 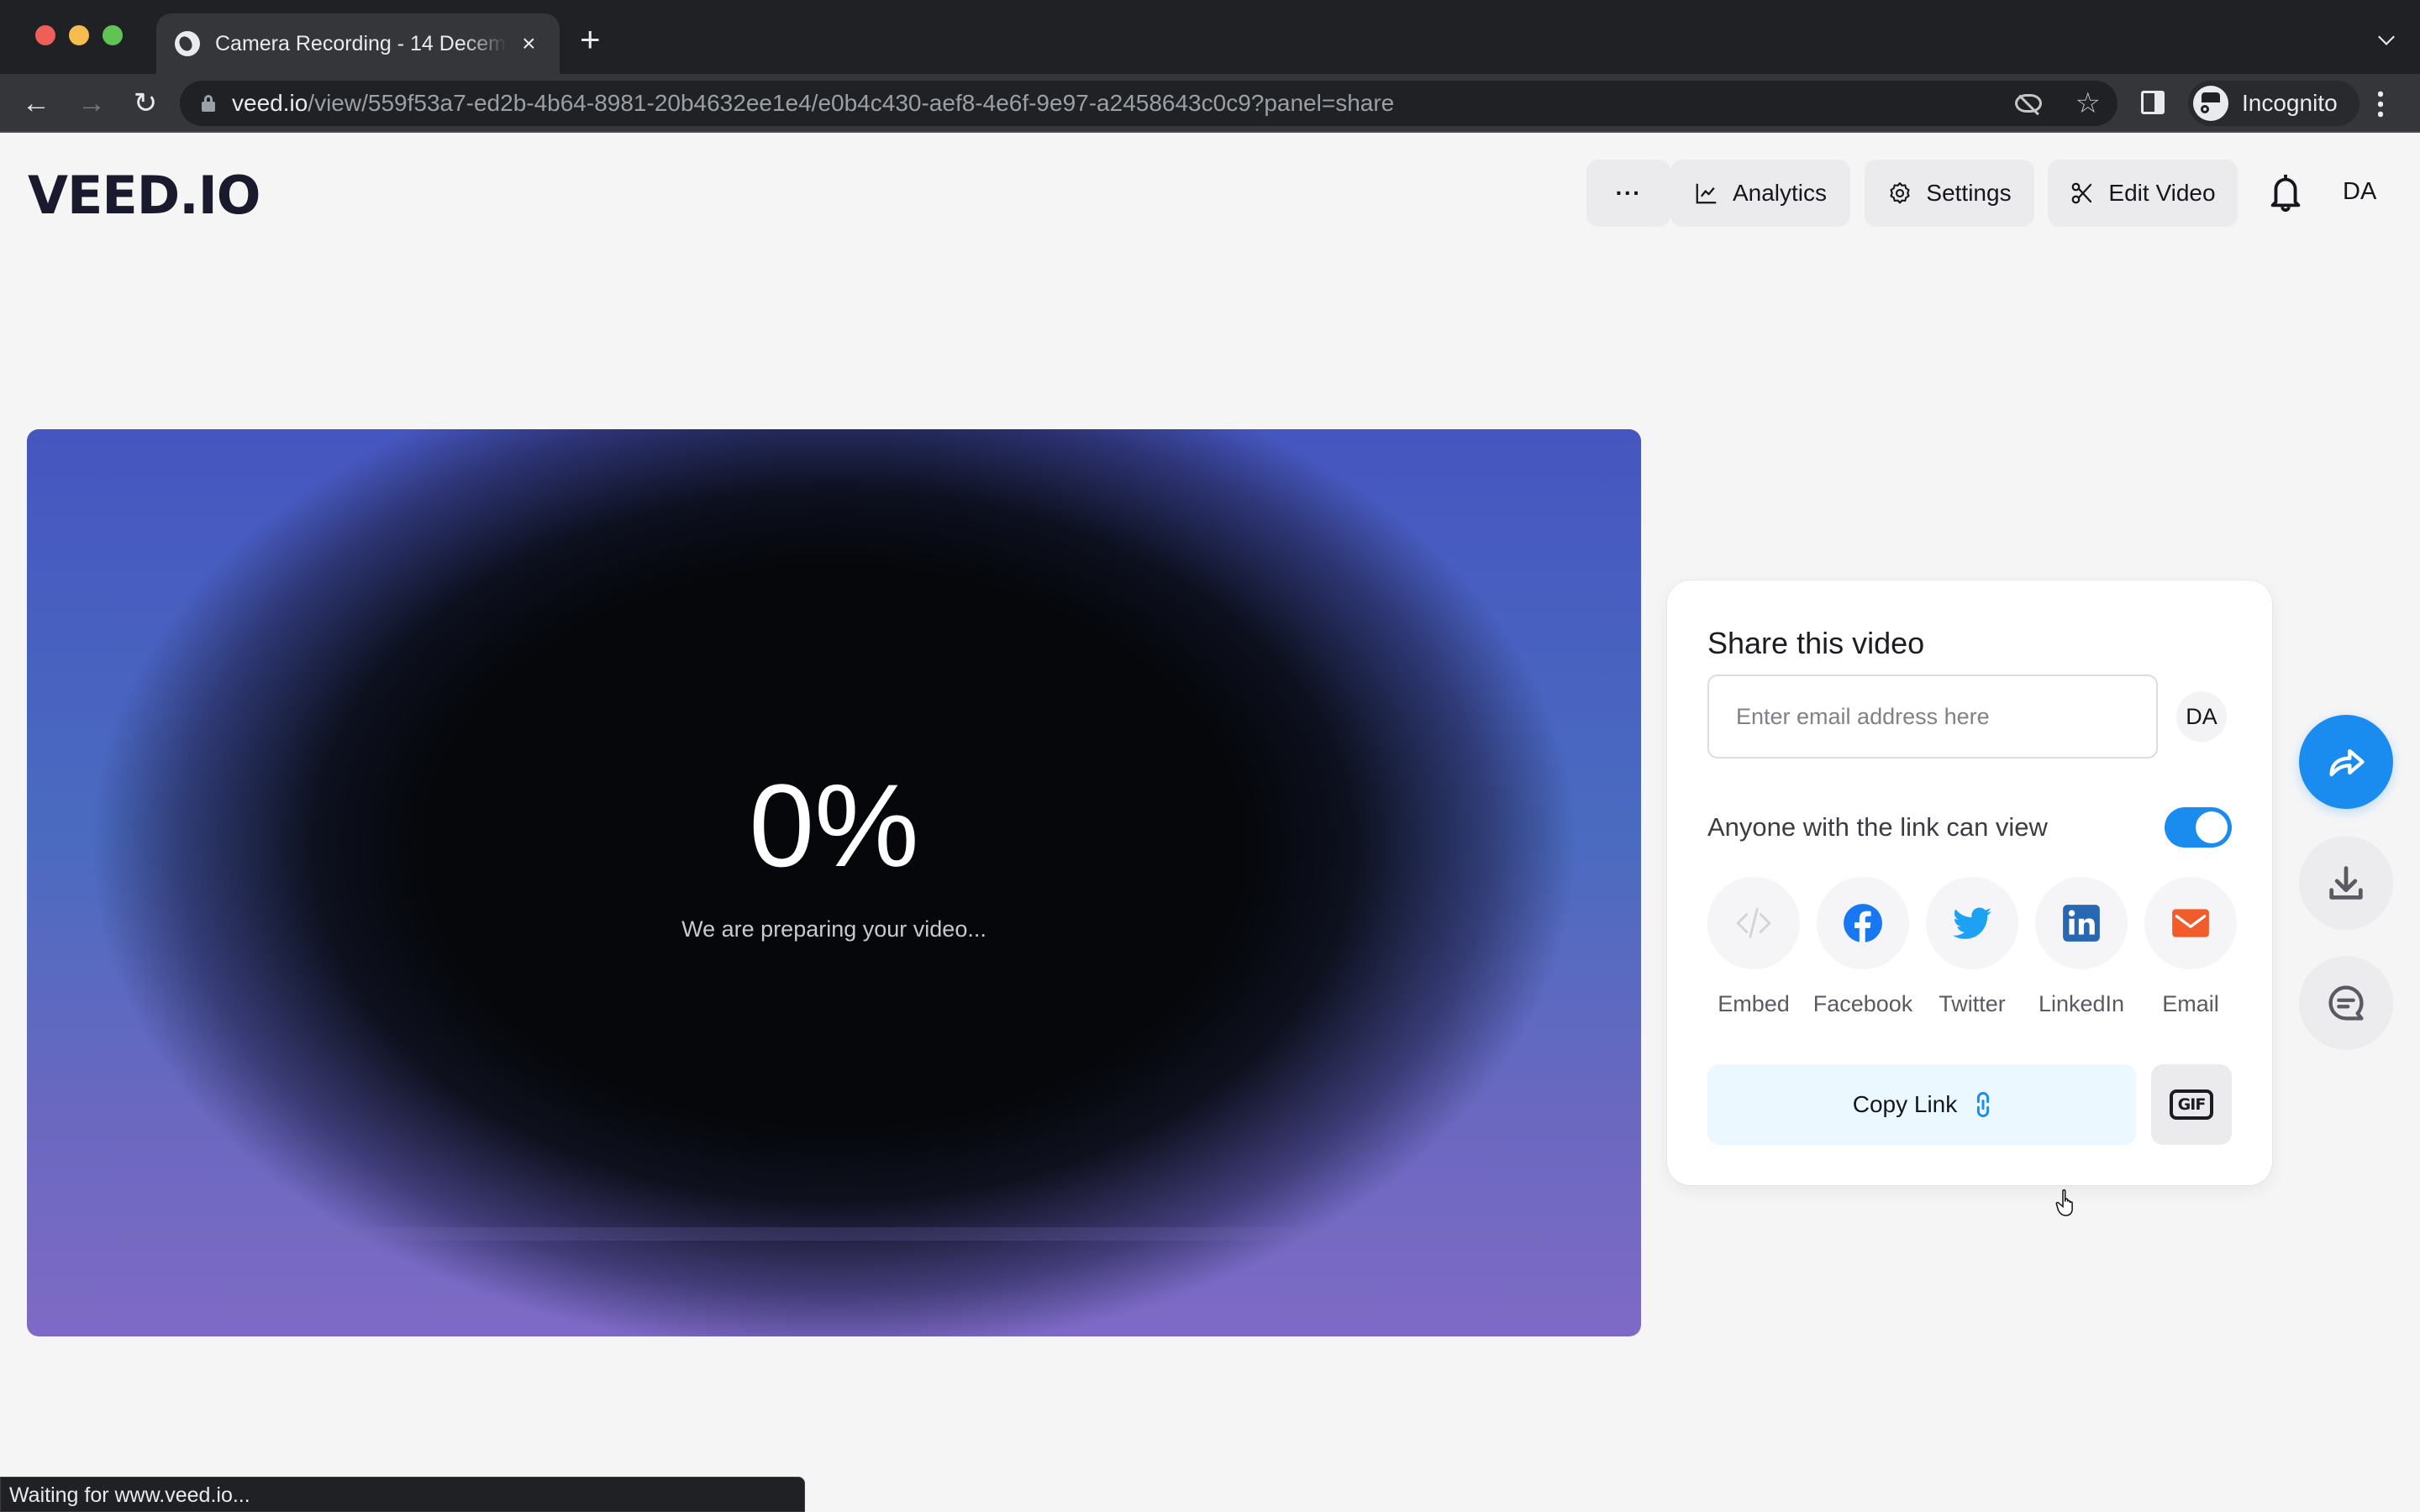 I want to click on email-icon, so click(x=2190, y=923).